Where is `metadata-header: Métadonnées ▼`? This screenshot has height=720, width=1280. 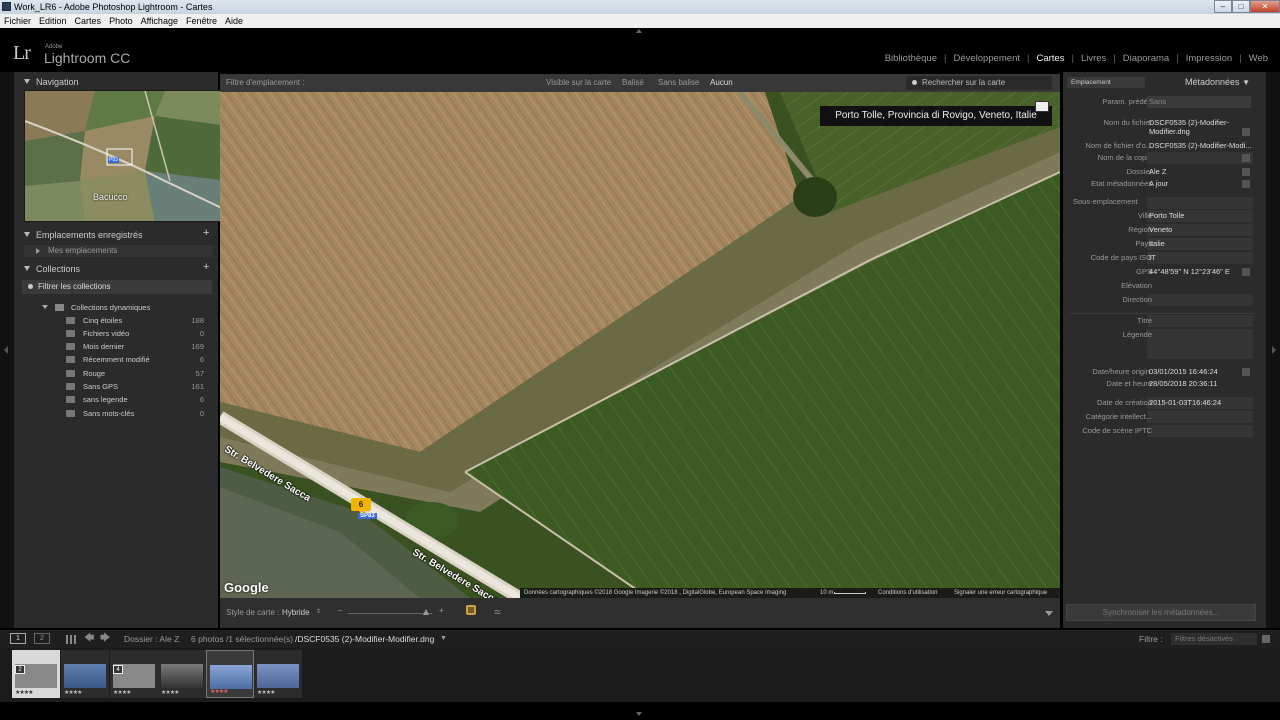
metadata-header: Métadonnées ▼ is located at coordinates (1217, 82).